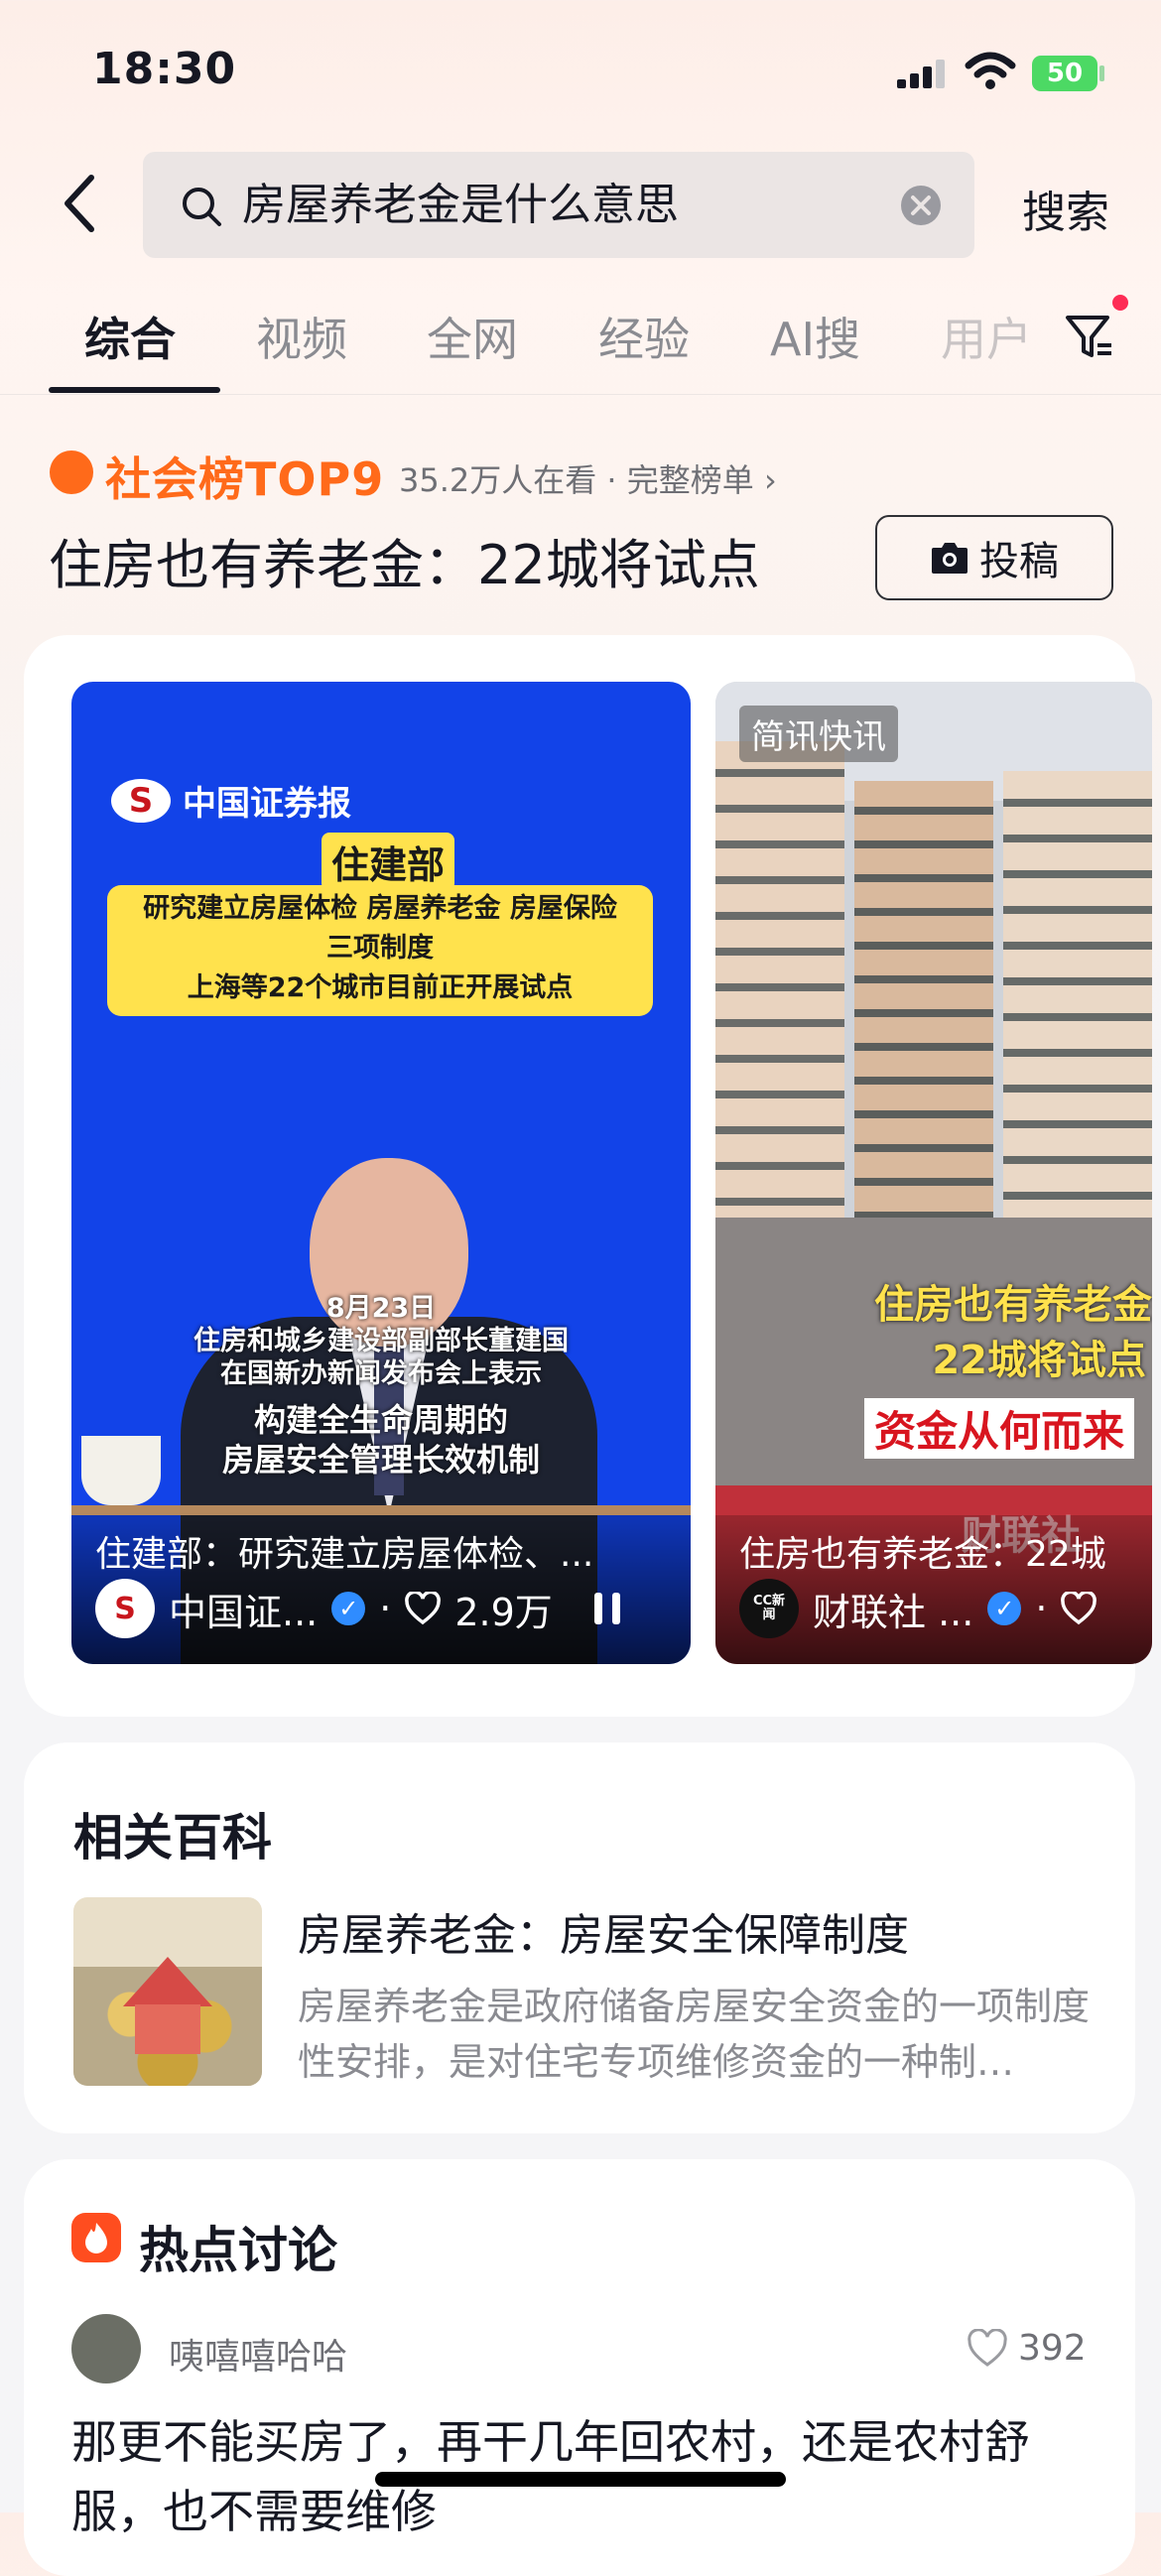  What do you see at coordinates (1039, 1361) in the screenshot?
I see `overlay-line: 22城将试点` at bounding box center [1039, 1361].